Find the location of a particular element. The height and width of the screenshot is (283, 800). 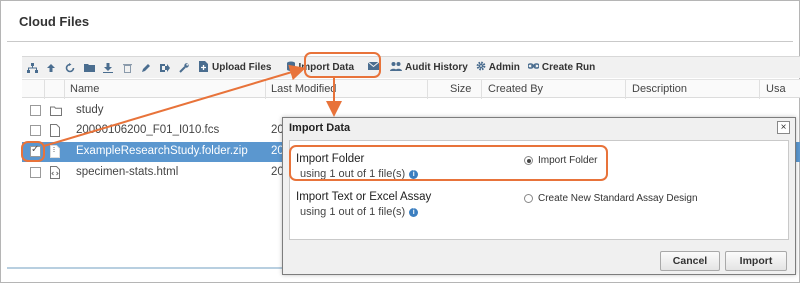

upload-files-button: Upload Files is located at coordinates (235, 68).